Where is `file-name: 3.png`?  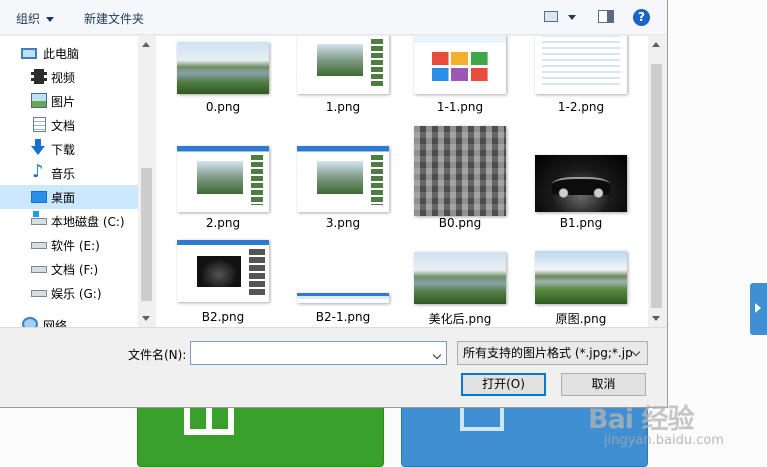
file-name: 3.png is located at coordinates (343, 223).